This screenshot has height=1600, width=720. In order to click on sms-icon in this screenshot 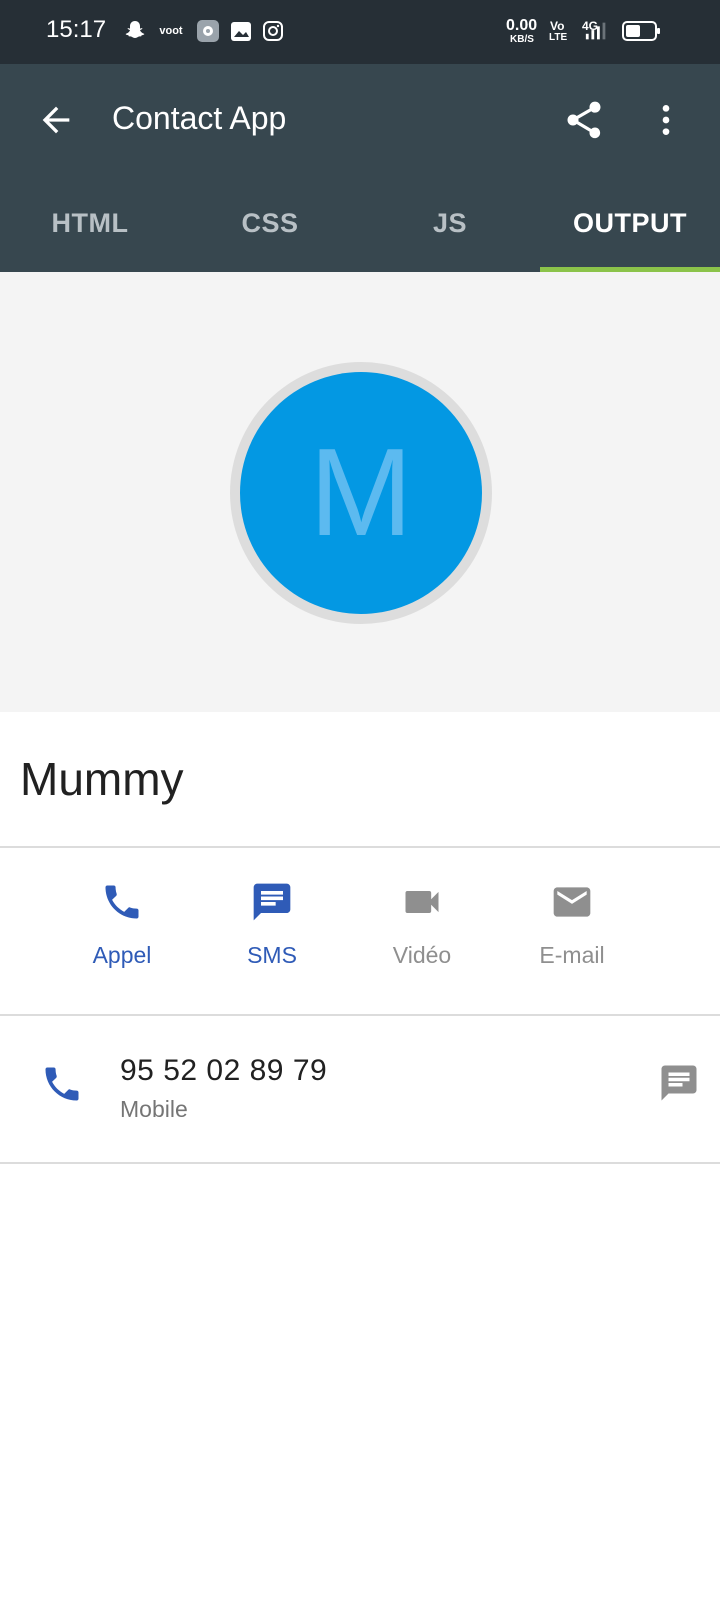, I will do `click(272, 902)`.